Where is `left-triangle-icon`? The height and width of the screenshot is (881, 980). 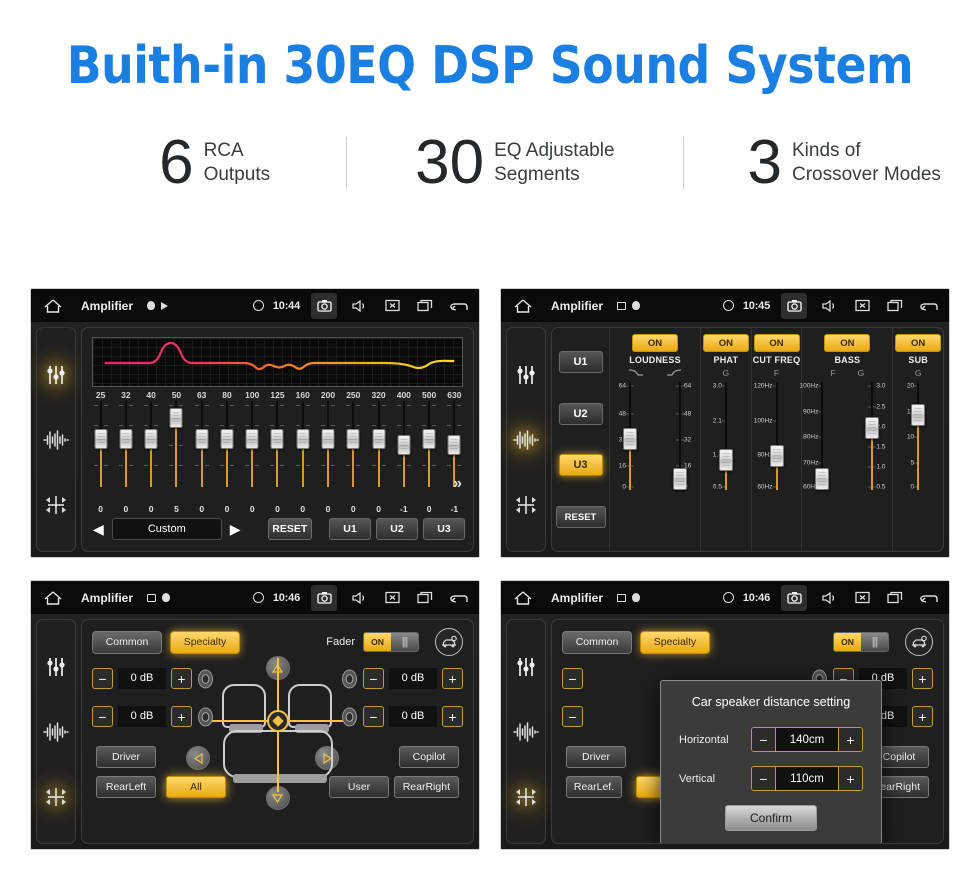 left-triangle-icon is located at coordinates (198, 758).